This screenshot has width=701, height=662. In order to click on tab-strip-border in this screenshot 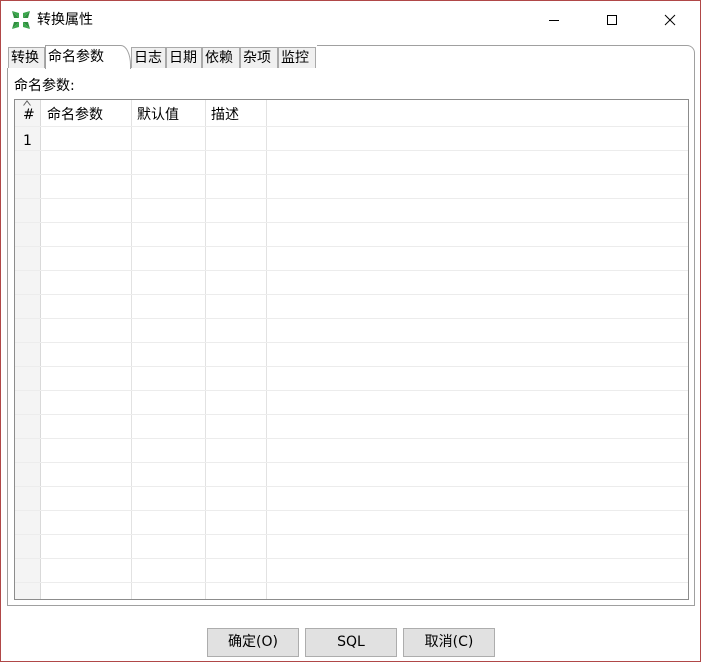, I will do `click(506, 57)`.